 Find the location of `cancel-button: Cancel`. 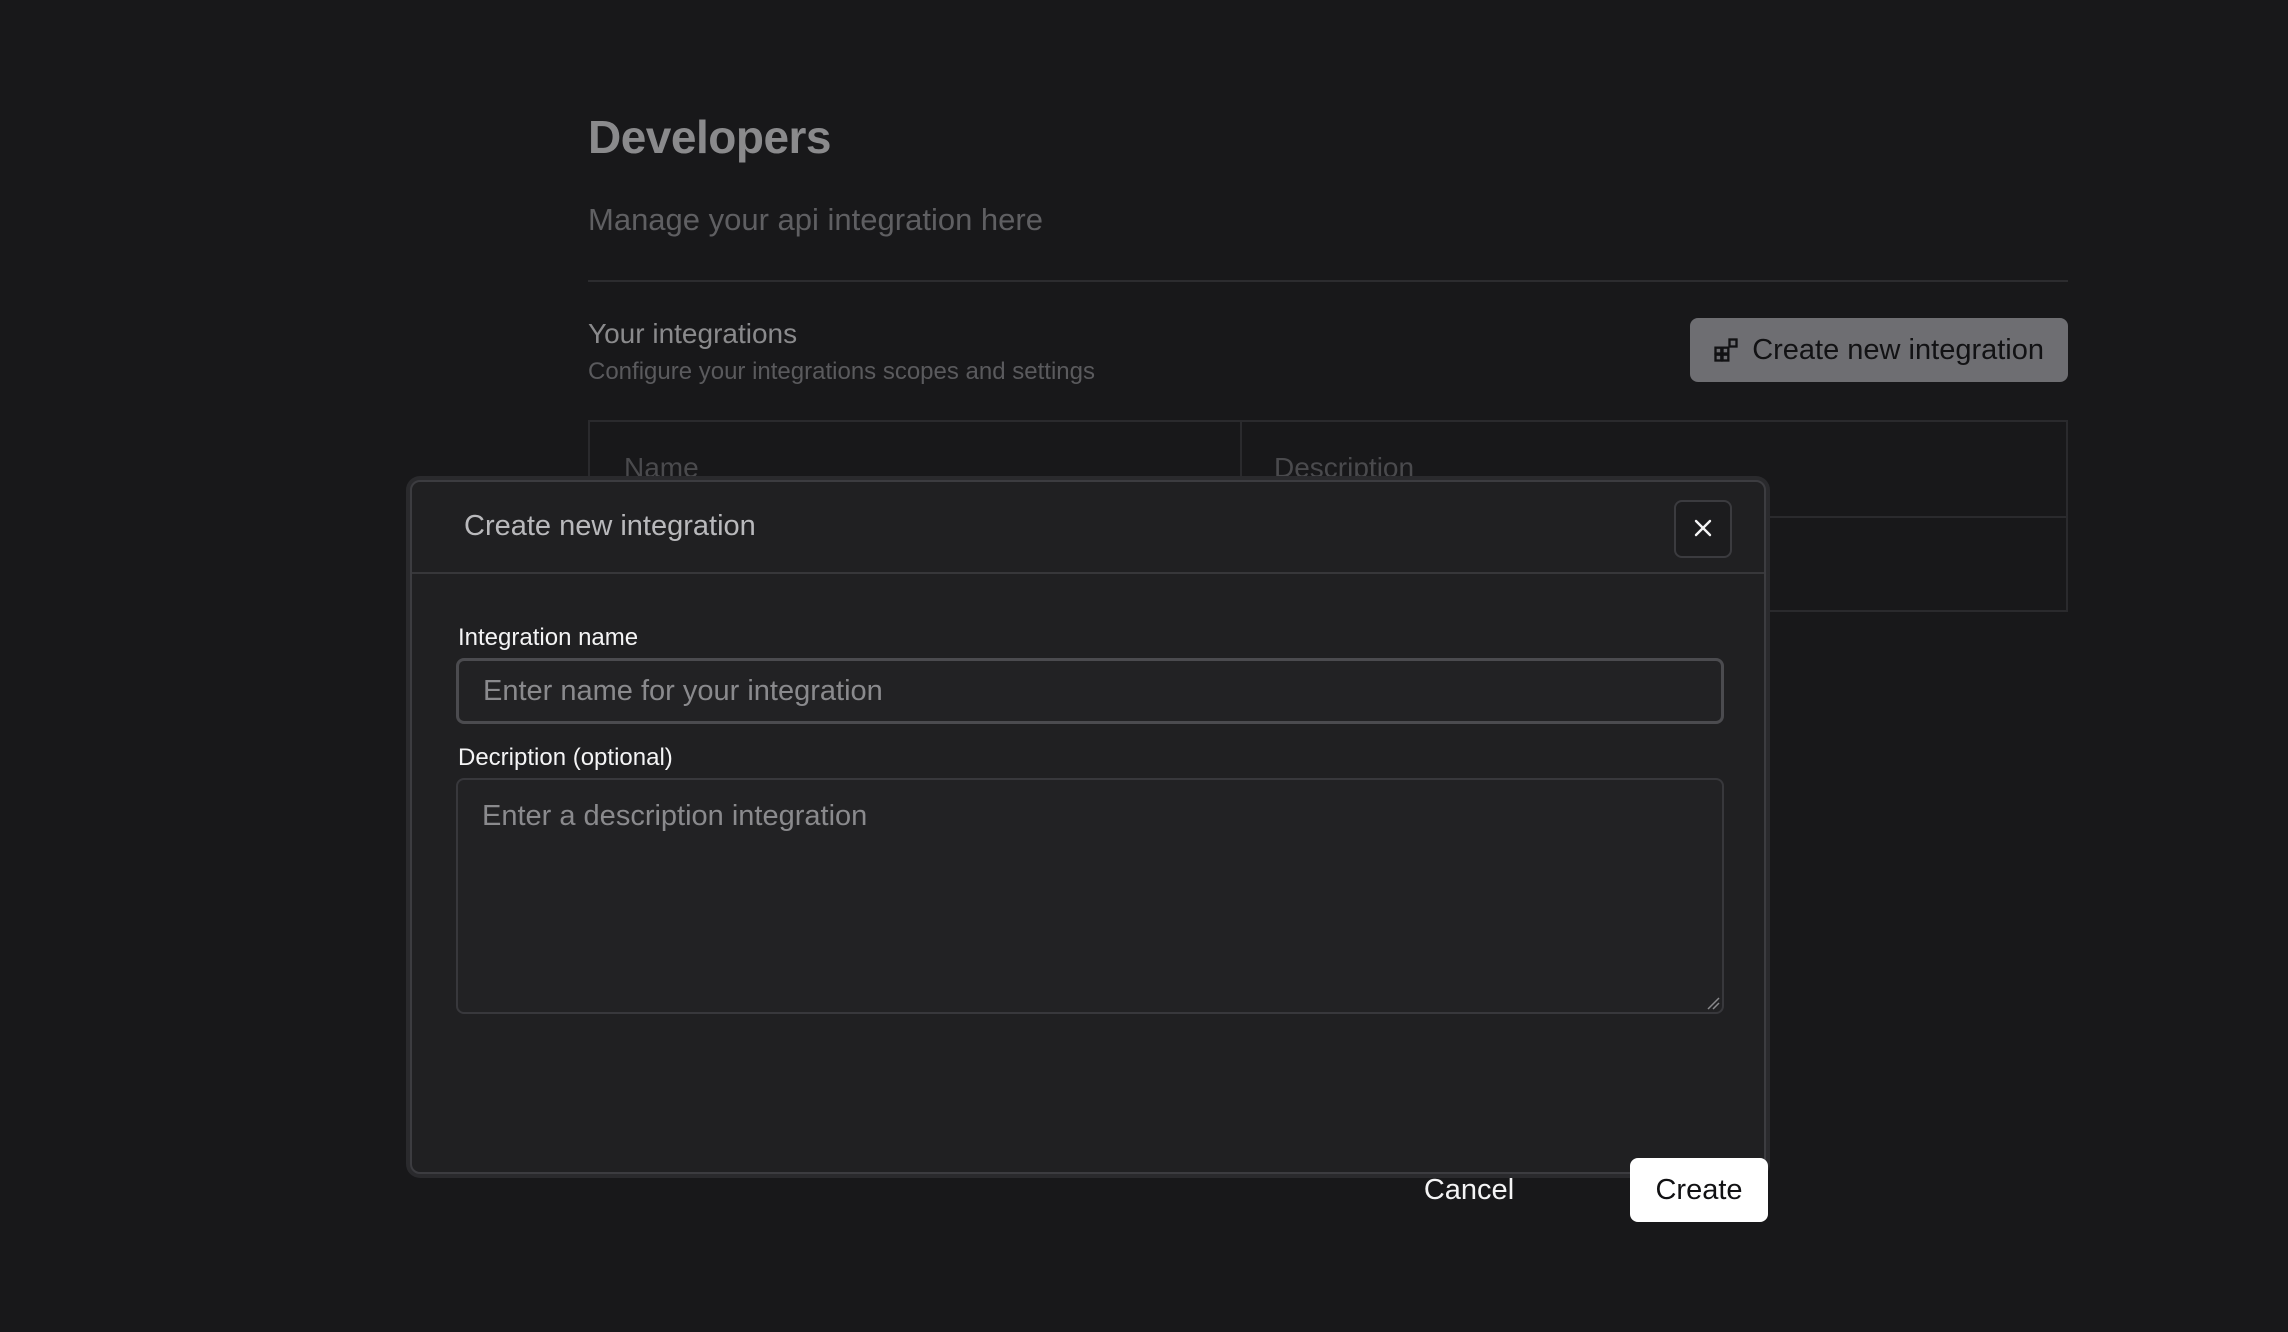

cancel-button: Cancel is located at coordinates (1469, 1190).